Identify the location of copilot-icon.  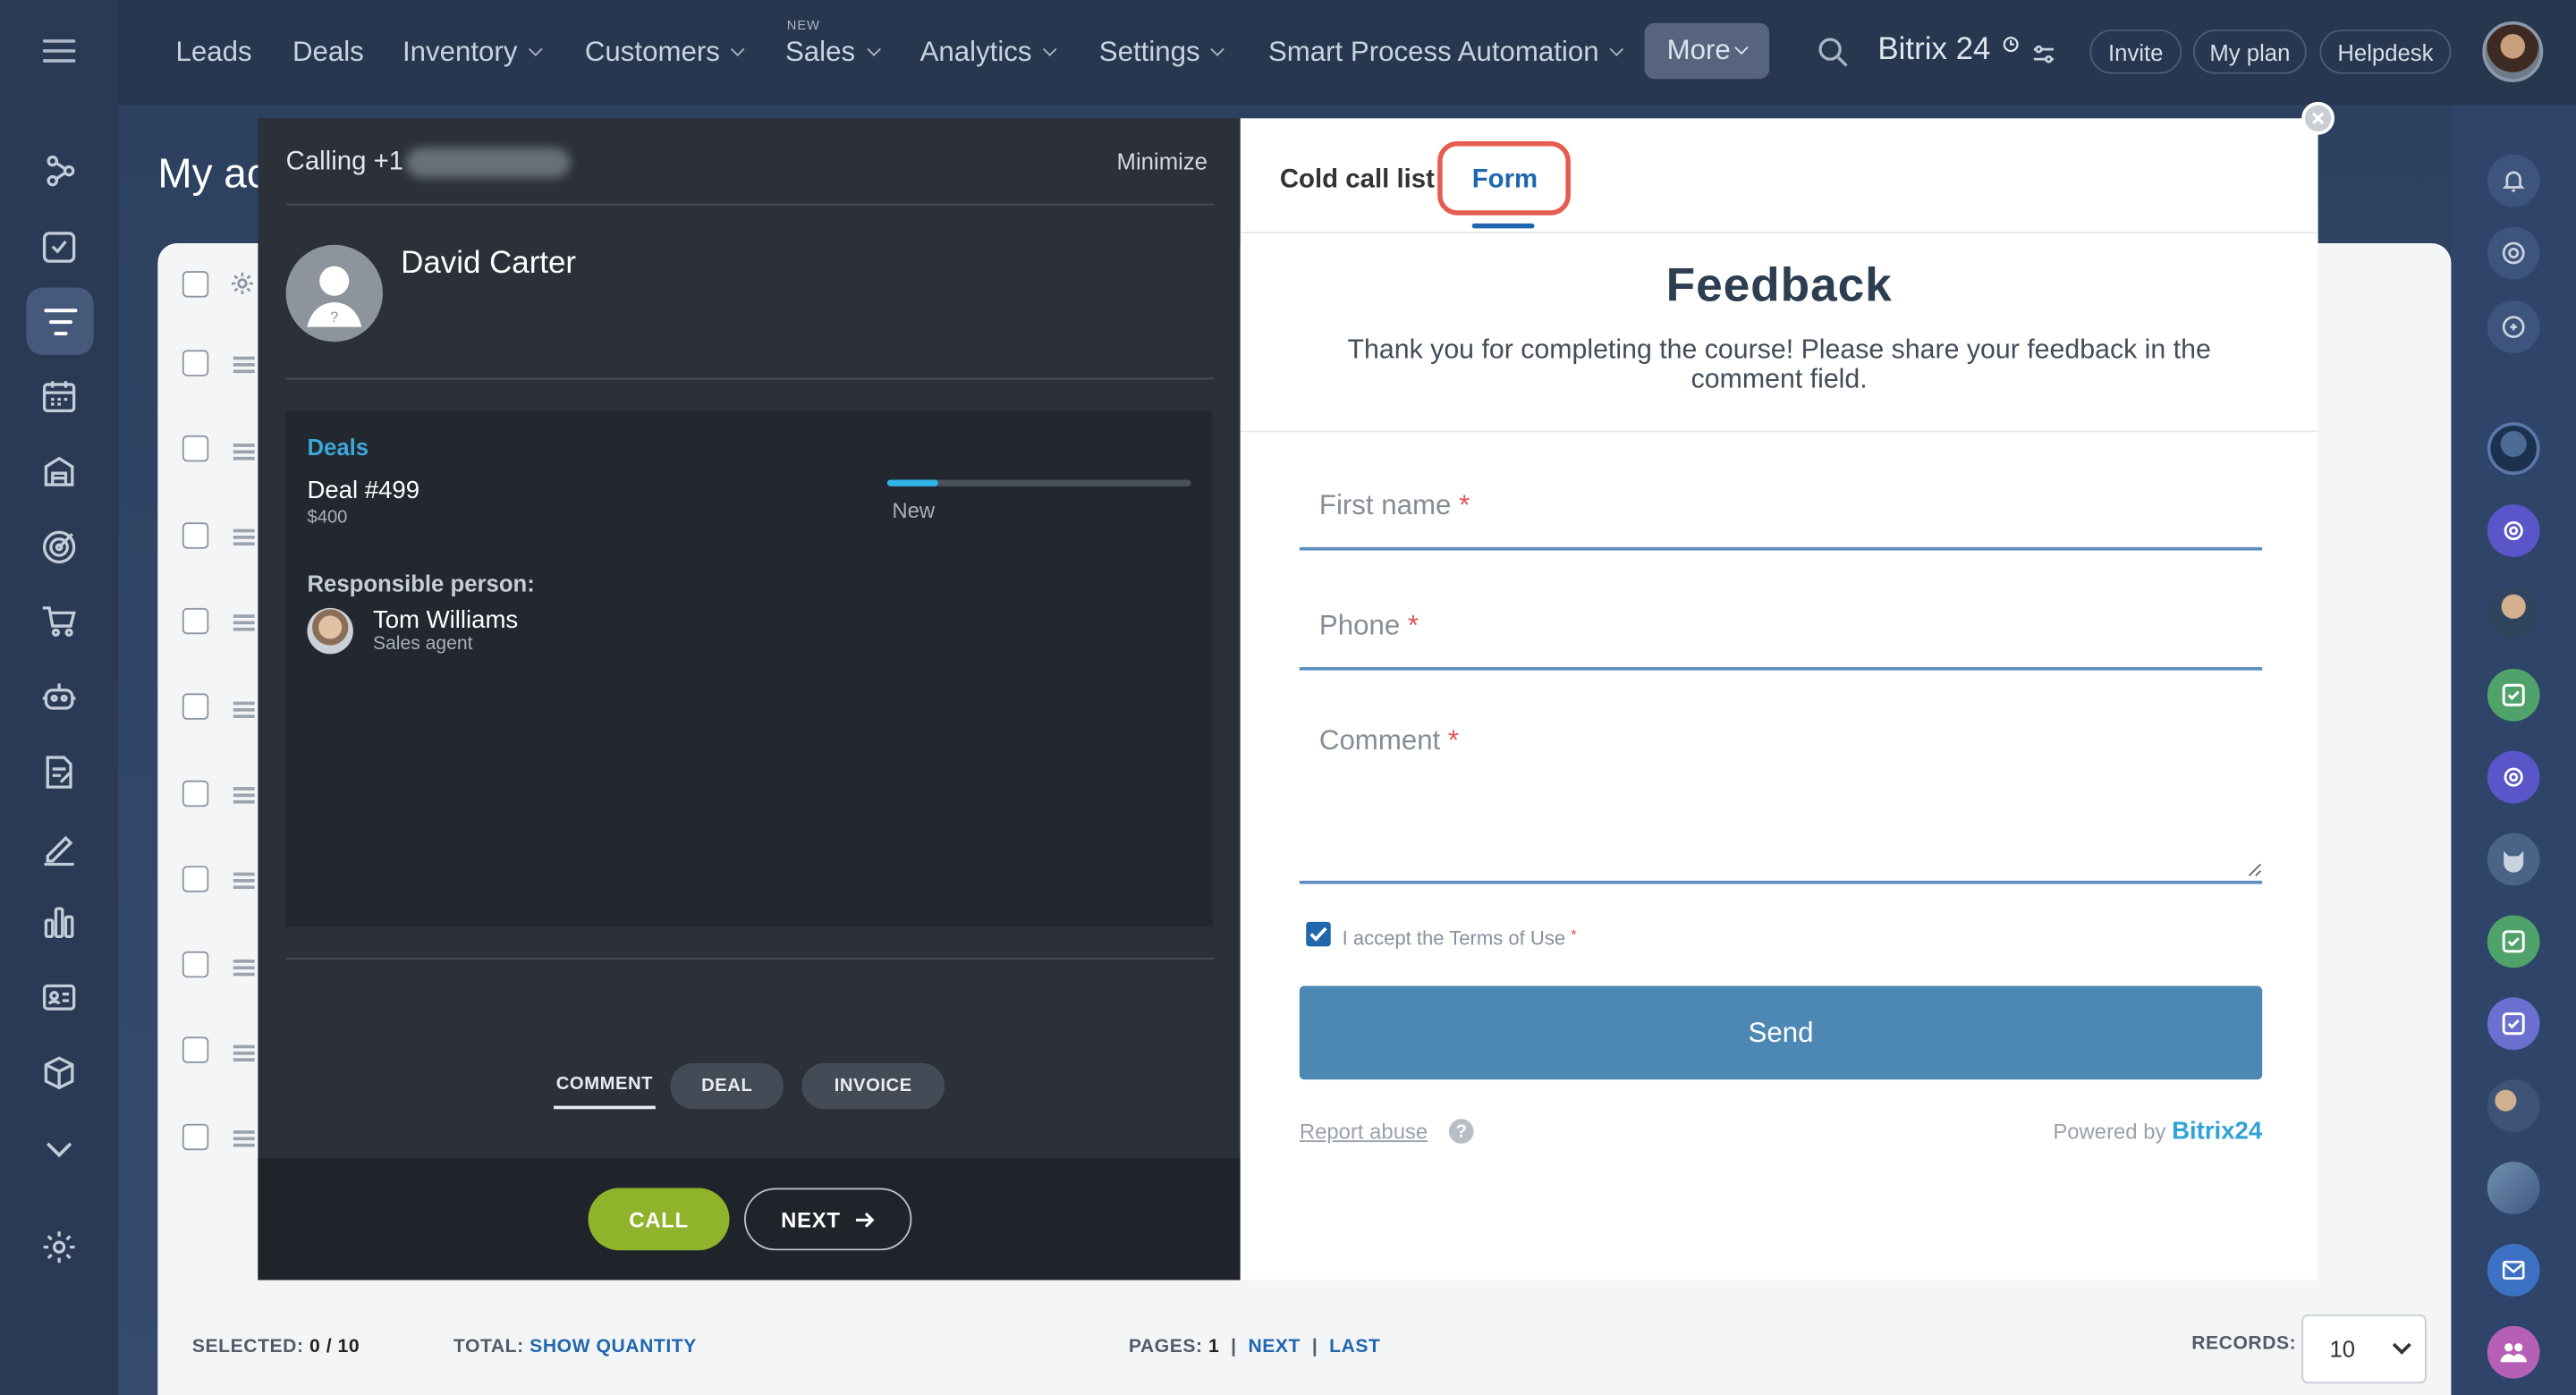
(2513, 253).